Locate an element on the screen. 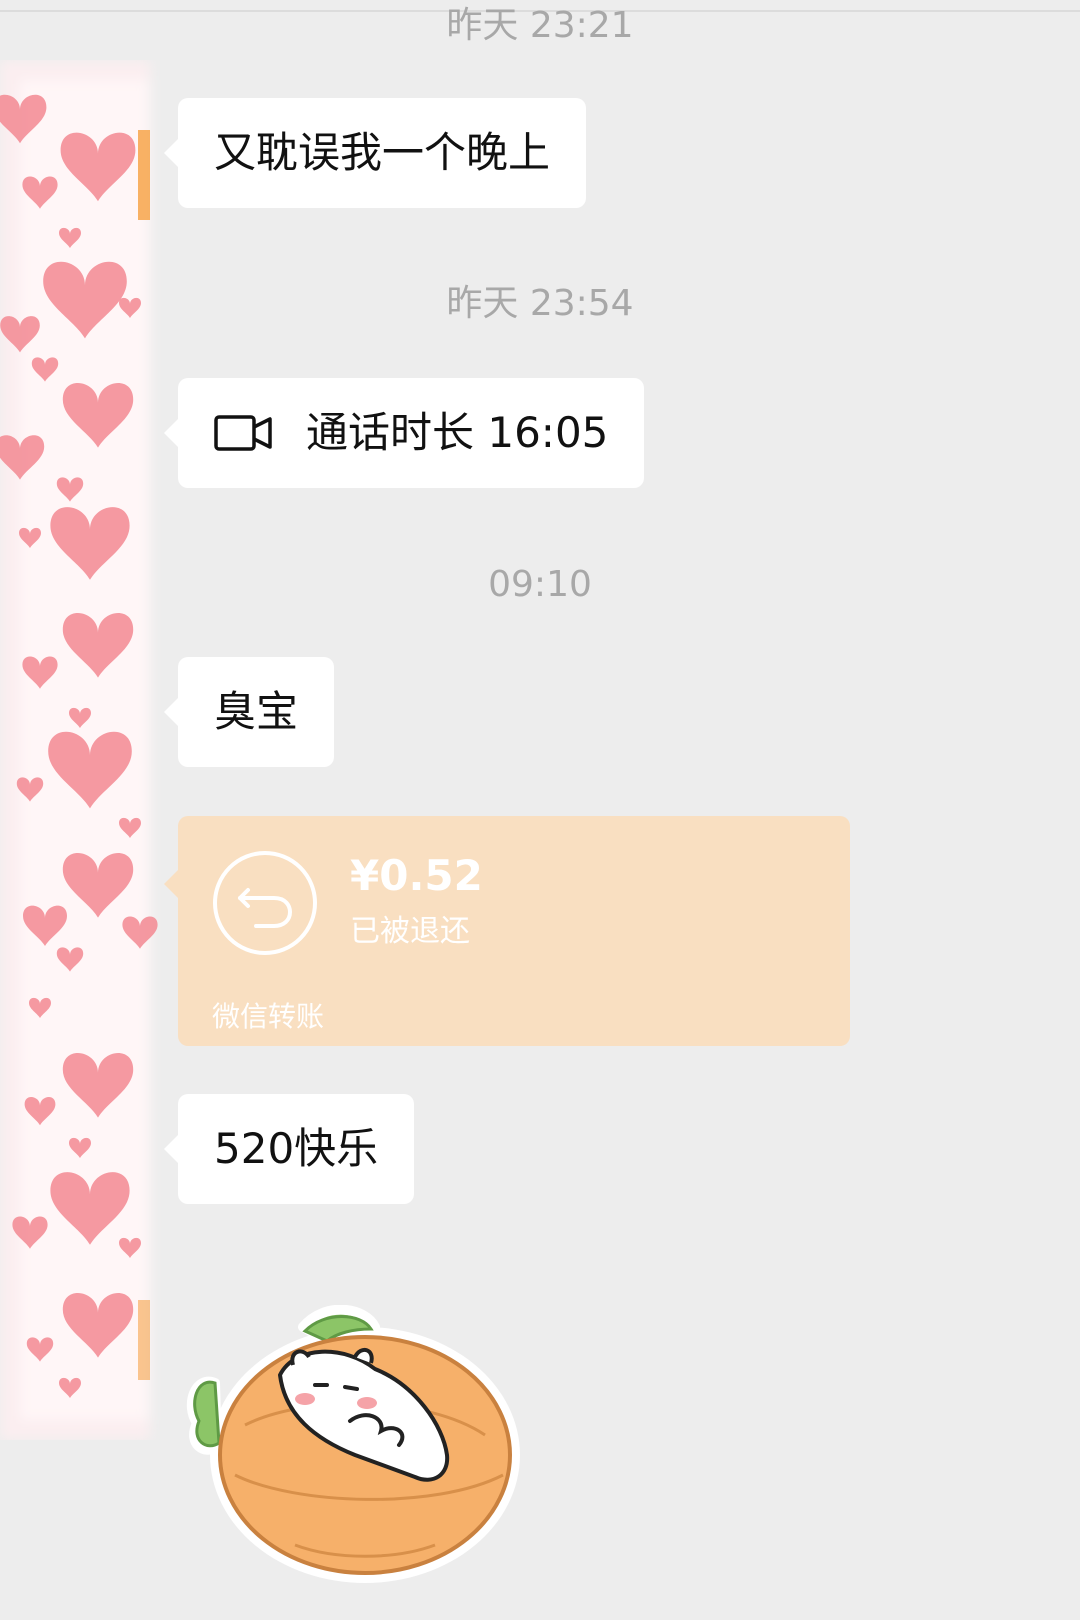  message-text: 又耽误我一个晚上 is located at coordinates (382, 152).